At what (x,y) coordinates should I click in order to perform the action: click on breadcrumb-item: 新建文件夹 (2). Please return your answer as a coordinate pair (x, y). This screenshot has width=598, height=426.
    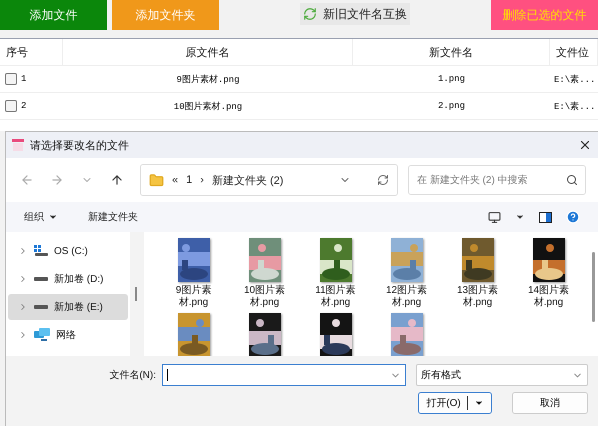
    Looking at the image, I should click on (248, 180).